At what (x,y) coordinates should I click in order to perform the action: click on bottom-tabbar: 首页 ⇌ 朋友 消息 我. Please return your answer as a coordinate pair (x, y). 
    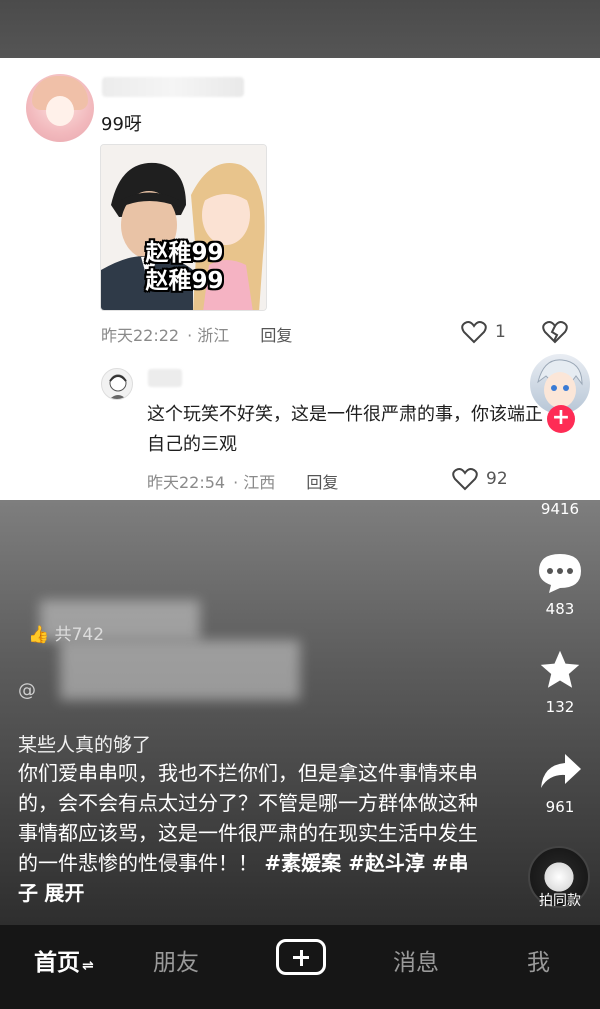
    Looking at the image, I should click on (300, 967).